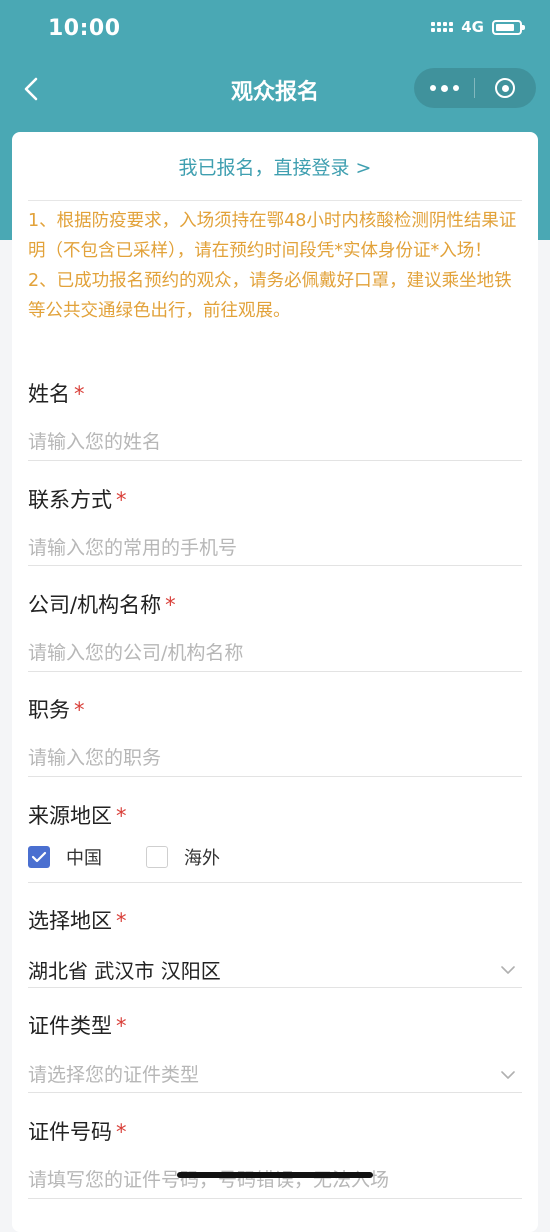 The height and width of the screenshot is (1232, 550). Describe the element at coordinates (275, 525) in the screenshot. I see `contact-field: 联系方式 *` at that location.